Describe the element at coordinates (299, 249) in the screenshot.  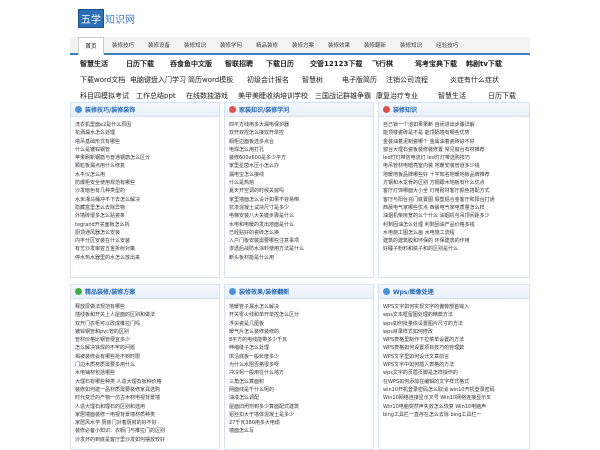
I see `article-link: 渗透后战防水涂料使用方法是什么` at that location.